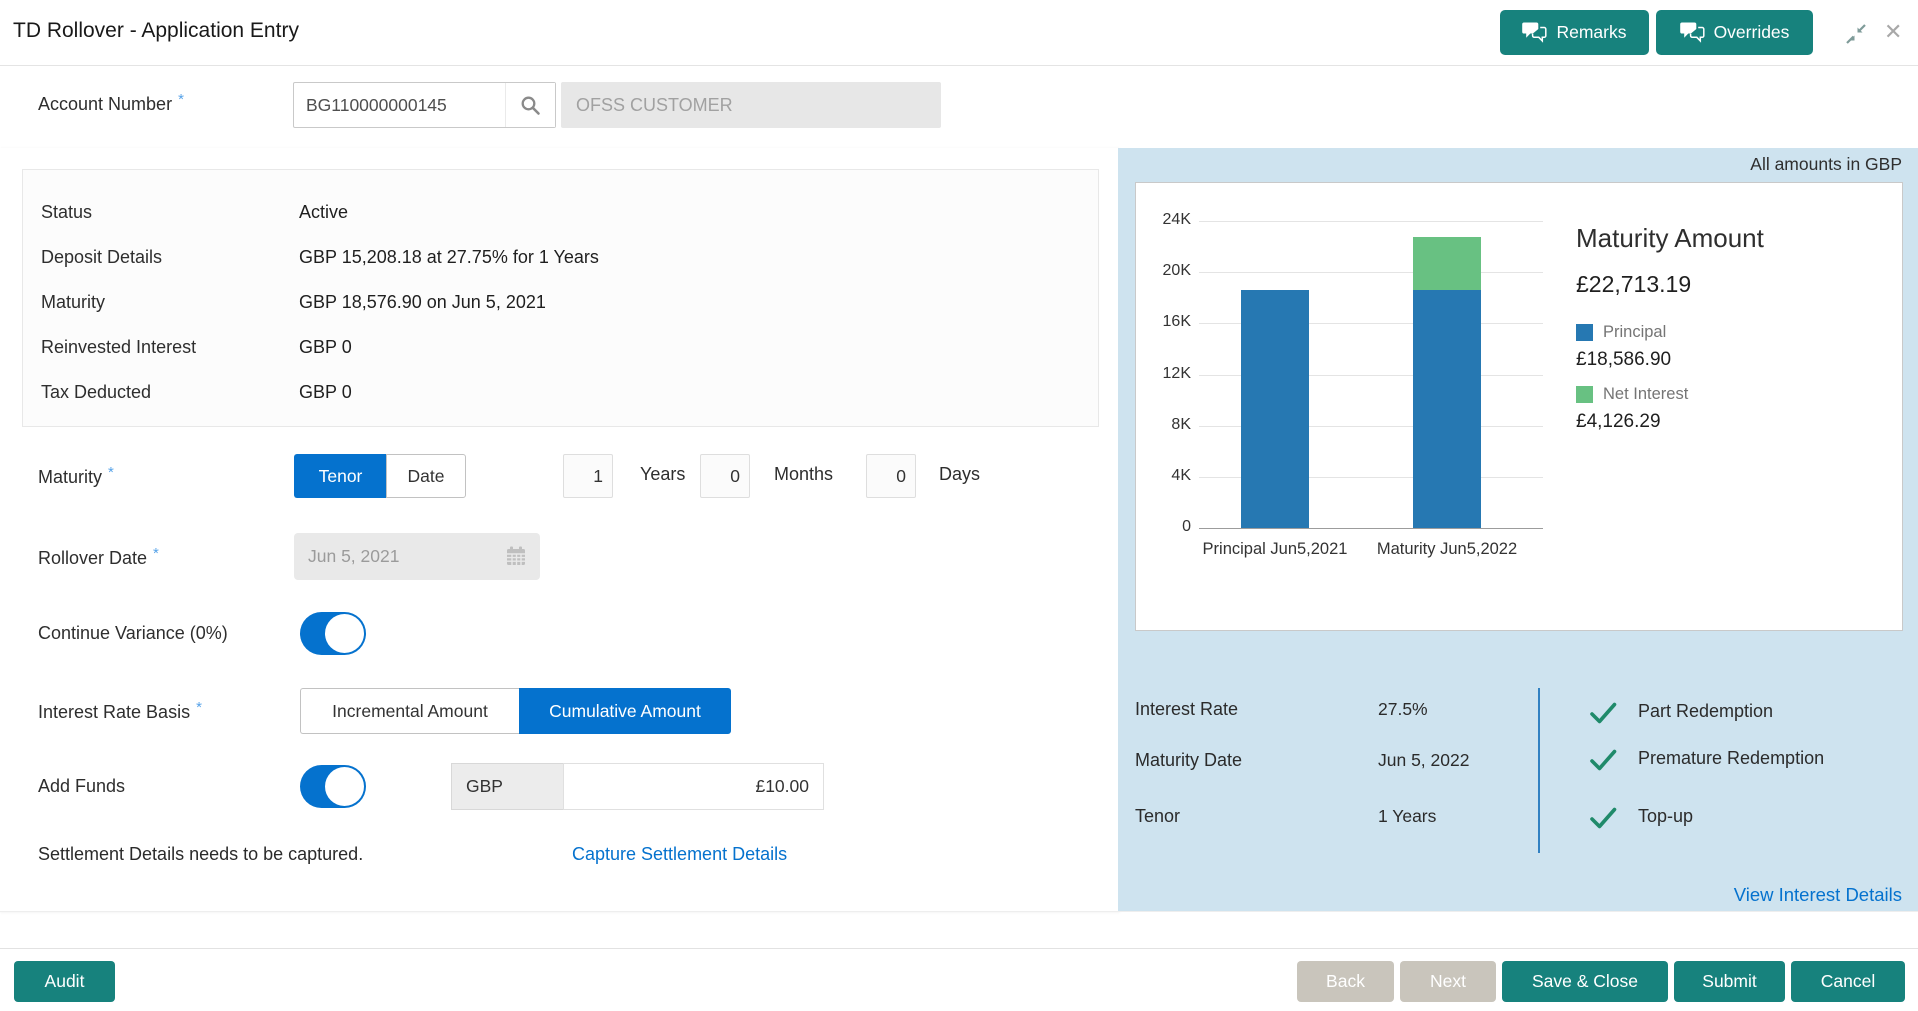 The height and width of the screenshot is (1011, 1918). I want to click on rollover-date-label: Rollover Date *, so click(98, 556).